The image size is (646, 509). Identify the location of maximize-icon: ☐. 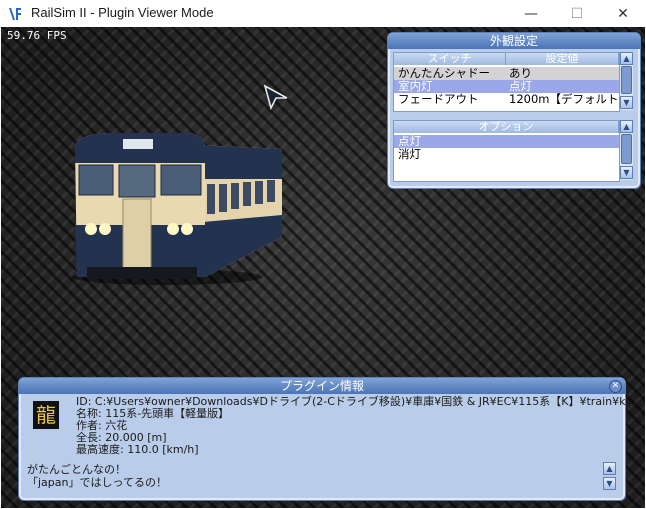
(577, 13).